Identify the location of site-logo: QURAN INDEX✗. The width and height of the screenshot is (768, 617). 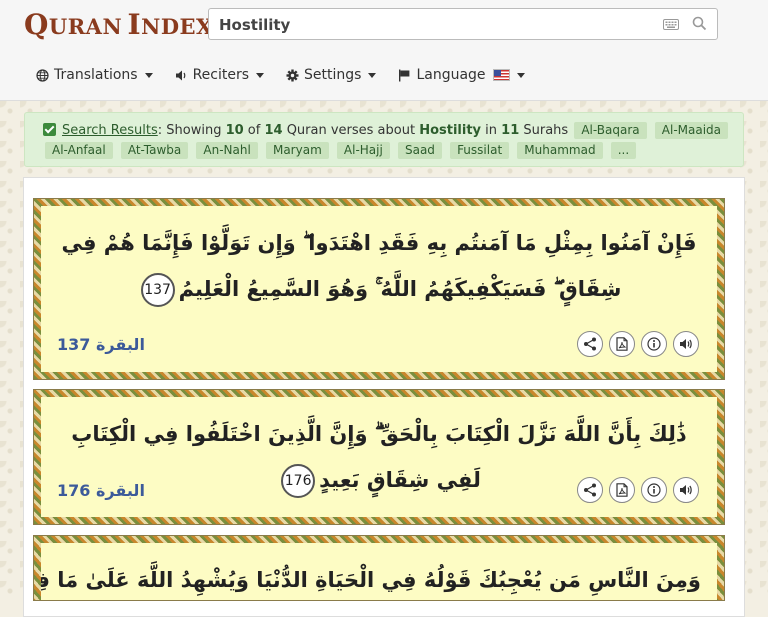
(128, 26).